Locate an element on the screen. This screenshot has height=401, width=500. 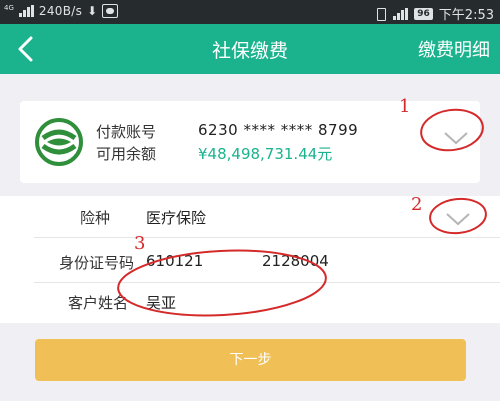
annotation-number-2: 2 is located at coordinates (417, 204).